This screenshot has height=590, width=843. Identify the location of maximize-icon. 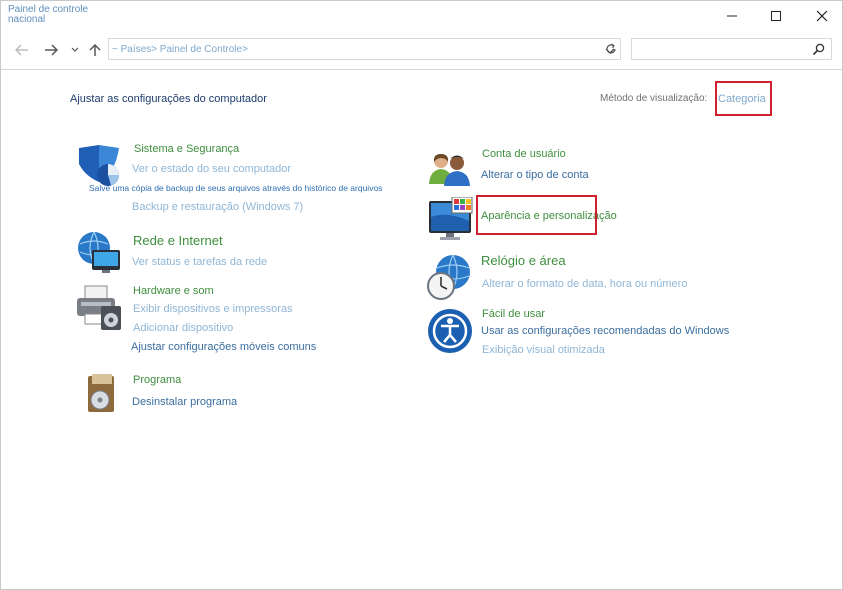
(776, 16).